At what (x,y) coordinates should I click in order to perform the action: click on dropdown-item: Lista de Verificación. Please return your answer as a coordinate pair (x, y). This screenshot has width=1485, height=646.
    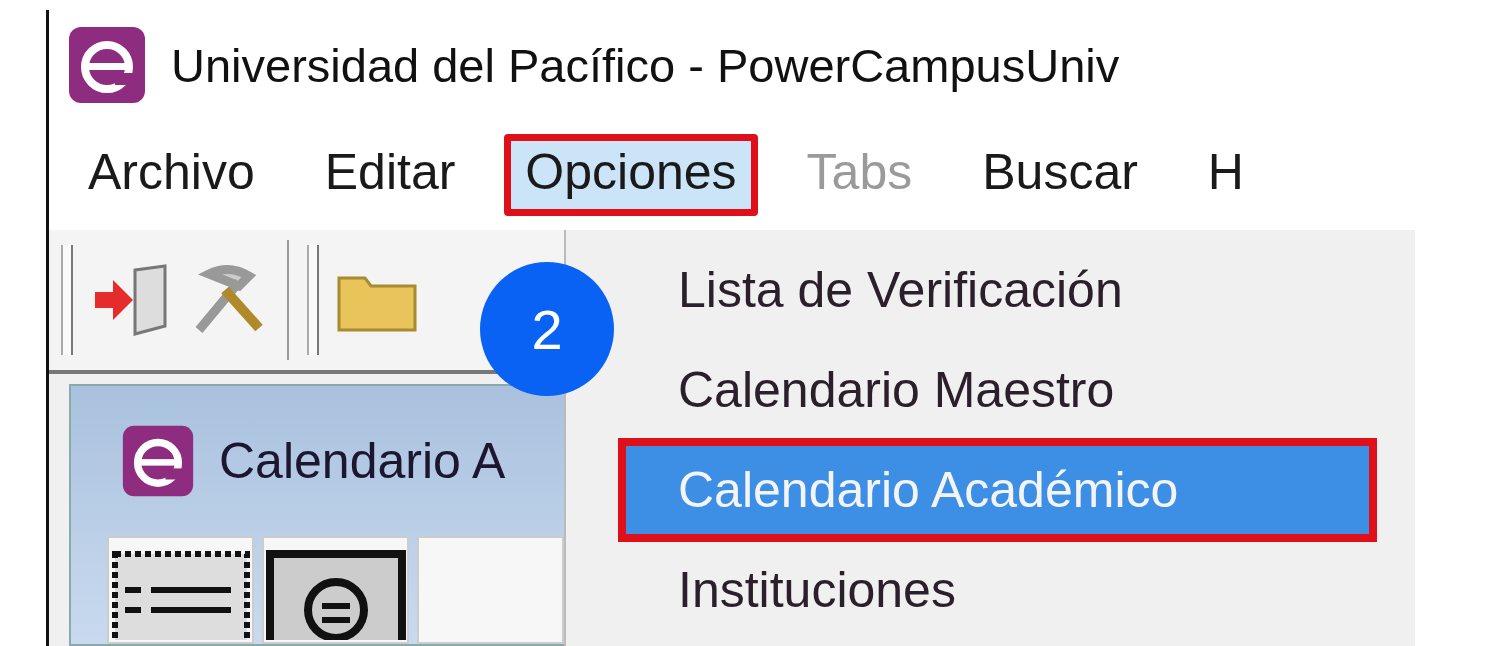
    Looking at the image, I should click on (1017, 290).